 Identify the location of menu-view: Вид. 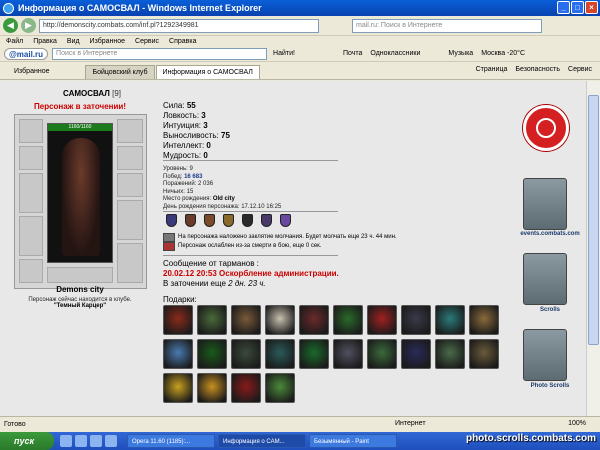
(73, 41).